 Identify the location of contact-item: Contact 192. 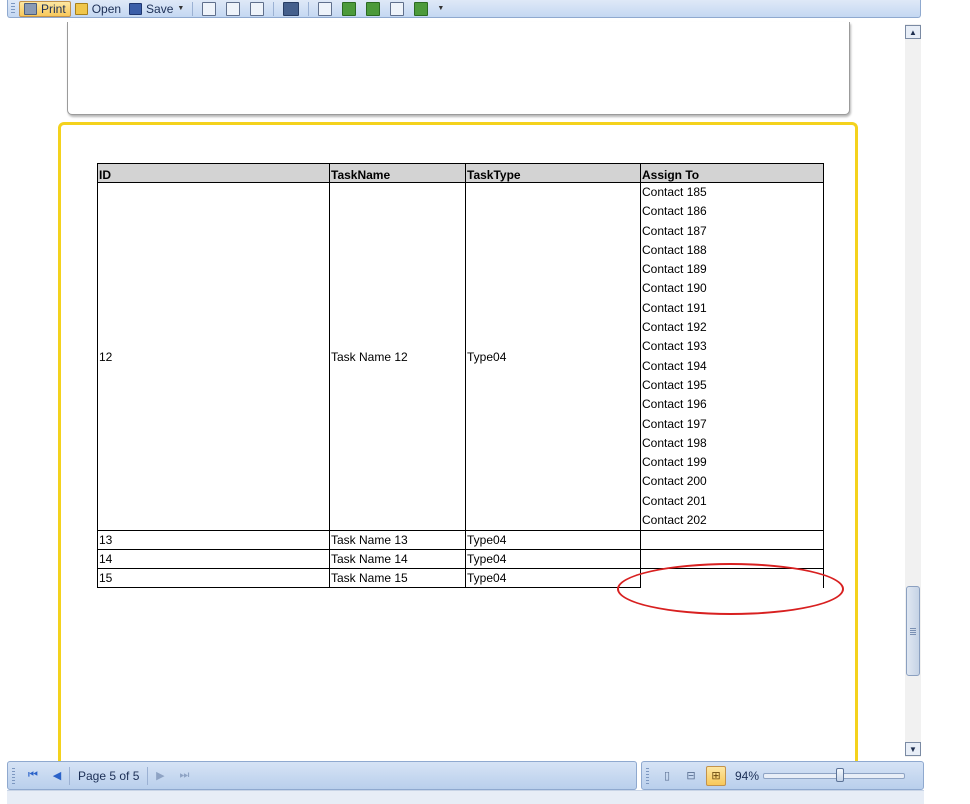
(674, 327).